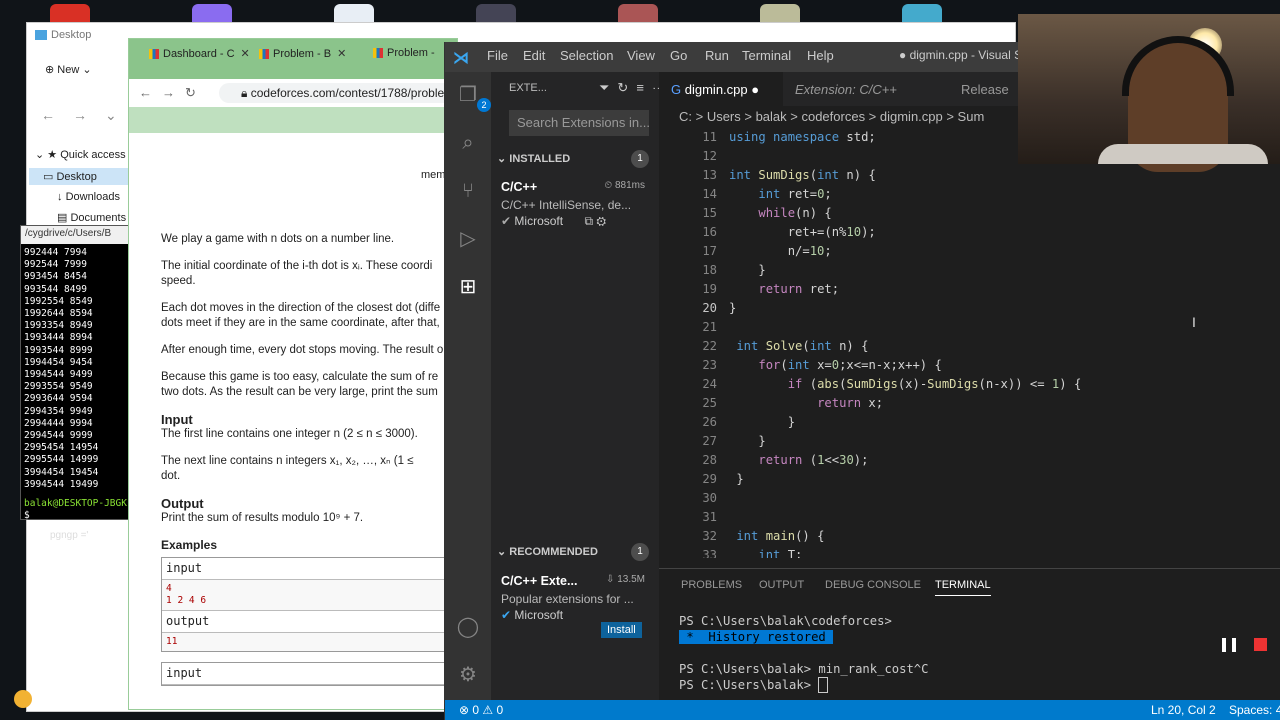  I want to click on menu-terminal: Terminal, so click(766, 55).